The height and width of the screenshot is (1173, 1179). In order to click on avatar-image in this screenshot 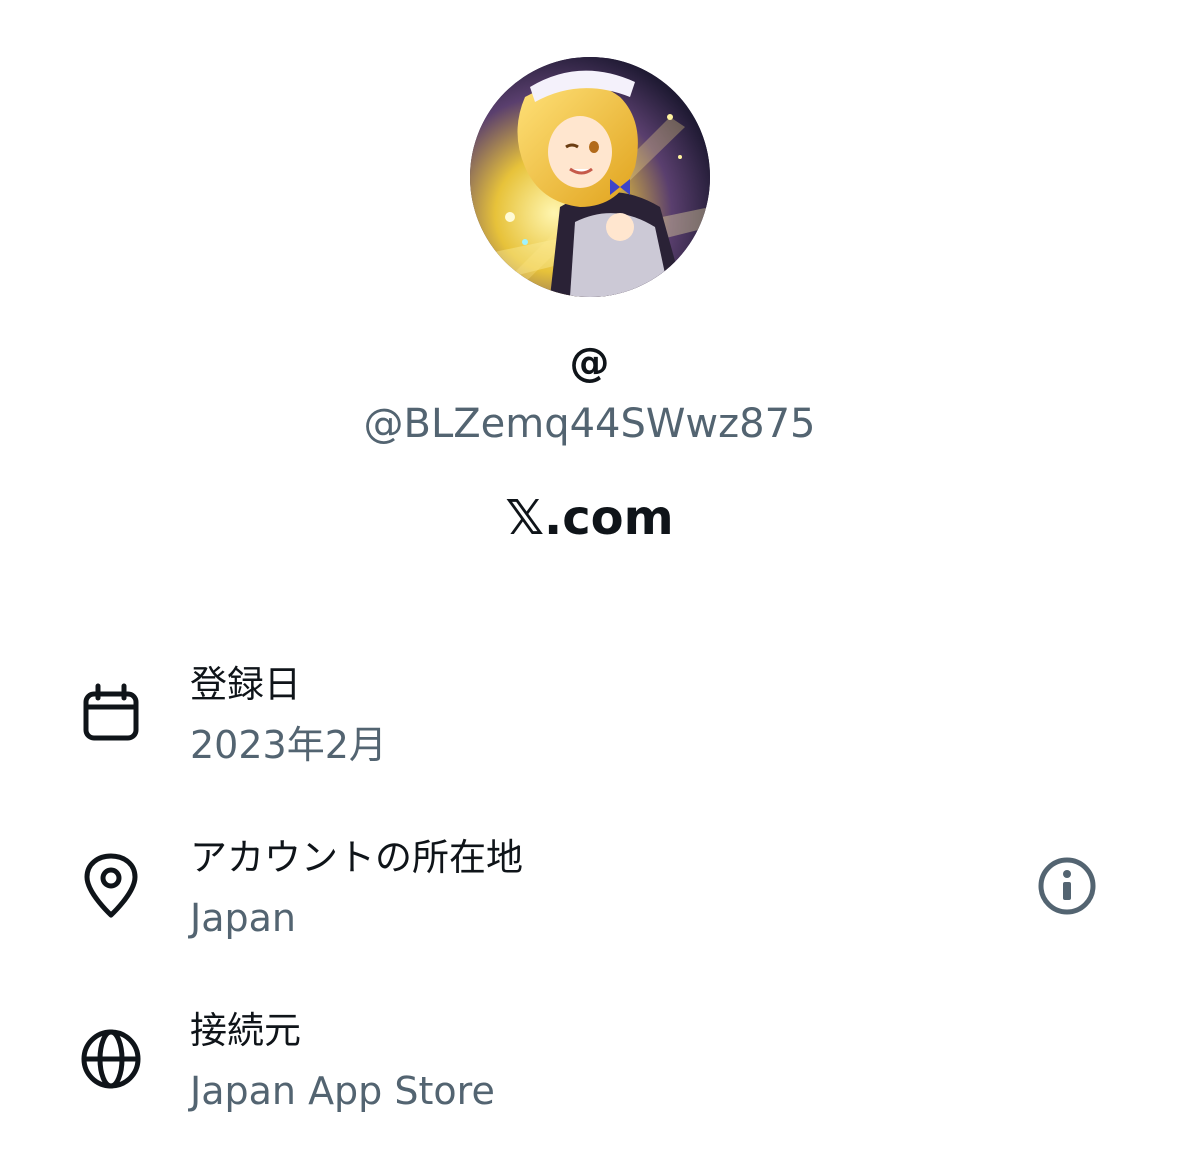, I will do `click(590, 177)`.